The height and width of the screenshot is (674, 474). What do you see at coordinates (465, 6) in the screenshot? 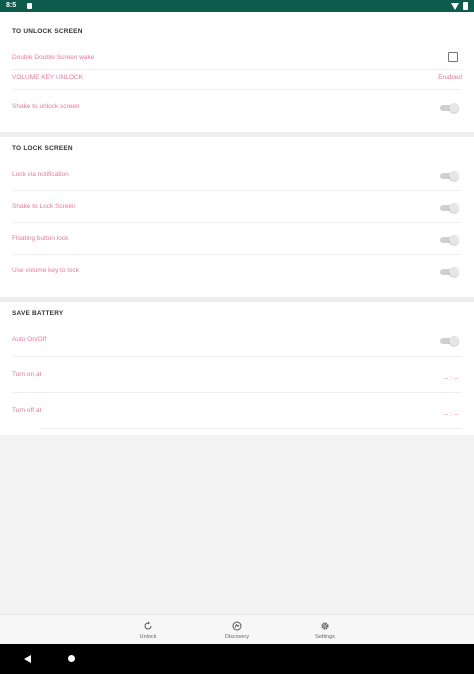
I see `battery-icon` at bounding box center [465, 6].